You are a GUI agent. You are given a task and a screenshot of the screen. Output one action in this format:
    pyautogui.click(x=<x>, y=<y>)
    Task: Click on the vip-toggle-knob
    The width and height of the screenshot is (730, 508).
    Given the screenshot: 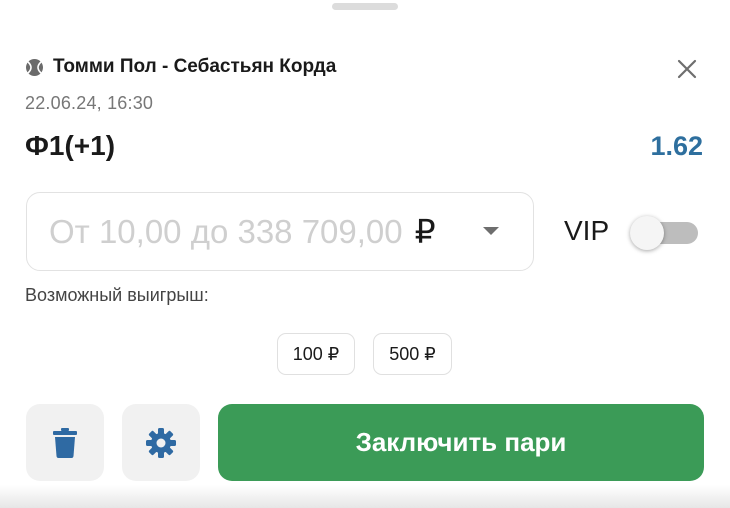 What is the action you would take?
    pyautogui.click(x=647, y=233)
    